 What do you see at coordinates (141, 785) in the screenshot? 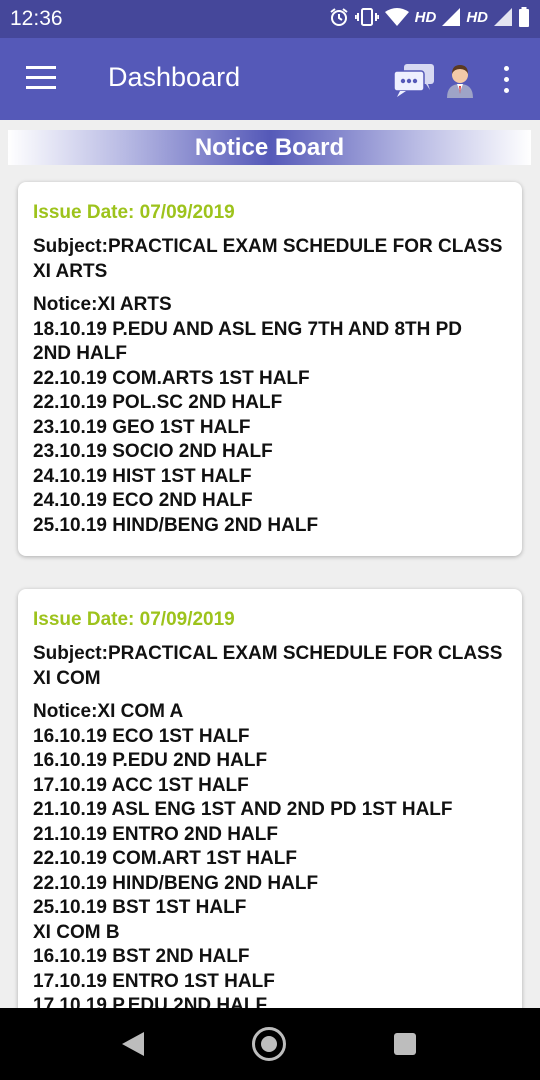
I see `notice-line: 17.10.19 ACC 1ST HALF` at bounding box center [141, 785].